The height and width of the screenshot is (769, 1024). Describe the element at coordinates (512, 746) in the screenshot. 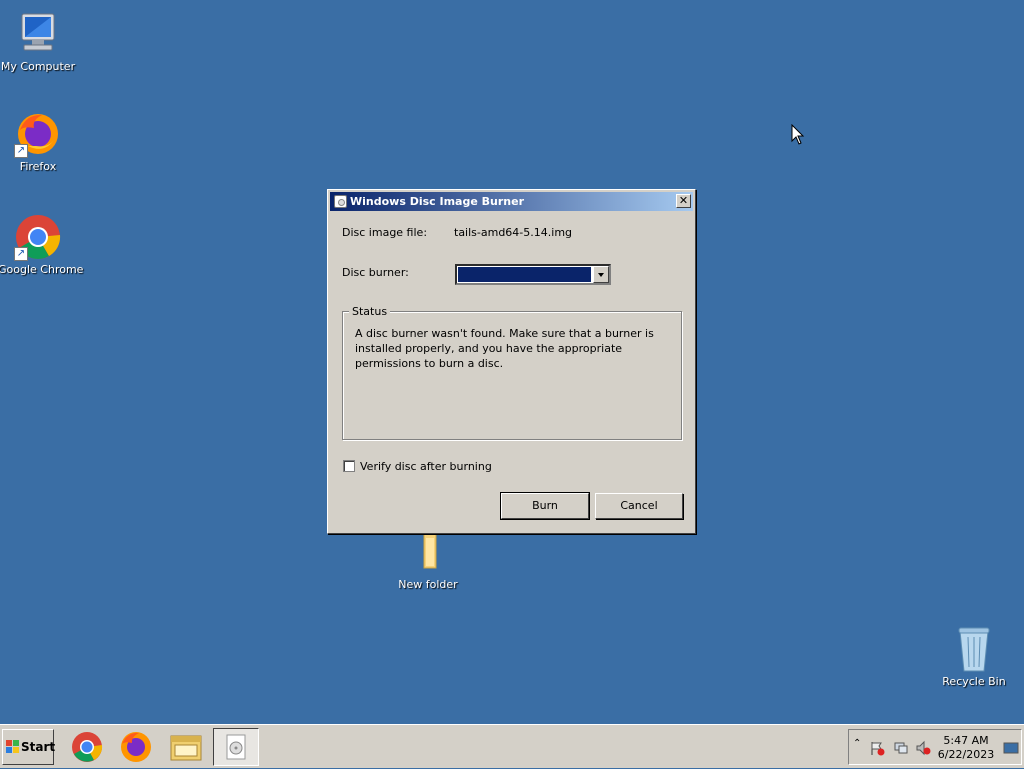

I see `taskbar: Start ⌃ 5:47 AM 6/22/2023` at that location.